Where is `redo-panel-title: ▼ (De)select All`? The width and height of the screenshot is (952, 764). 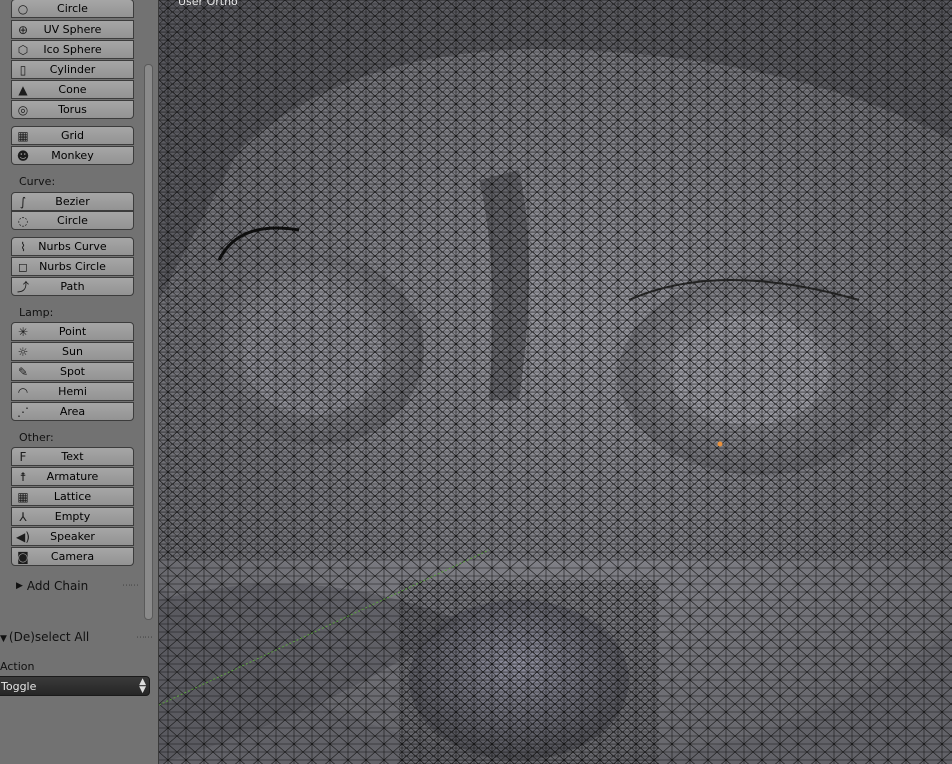 redo-panel-title: ▼ (De)select All is located at coordinates (44, 637).